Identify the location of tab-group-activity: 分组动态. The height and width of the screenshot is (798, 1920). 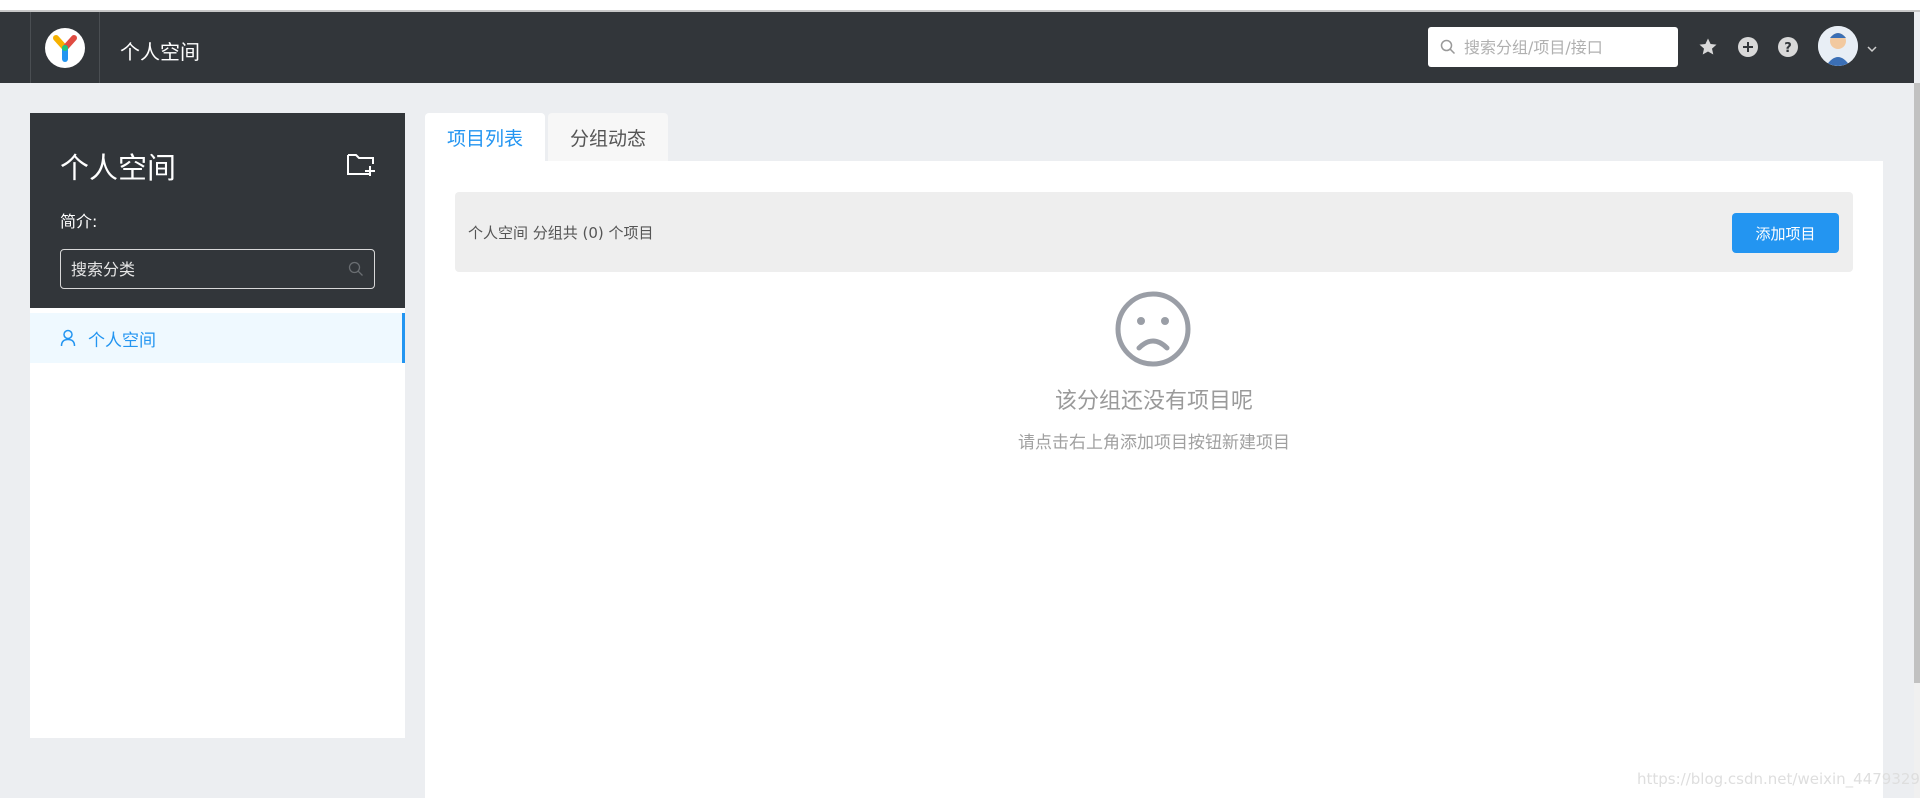
(608, 137).